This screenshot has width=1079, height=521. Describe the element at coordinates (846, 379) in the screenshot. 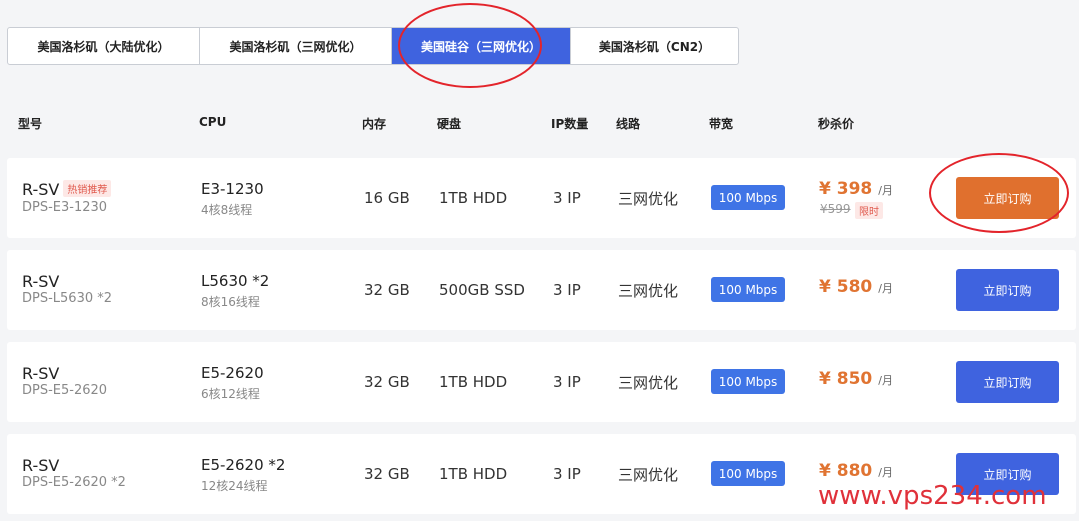

I see `price-value: ¥ 850` at that location.